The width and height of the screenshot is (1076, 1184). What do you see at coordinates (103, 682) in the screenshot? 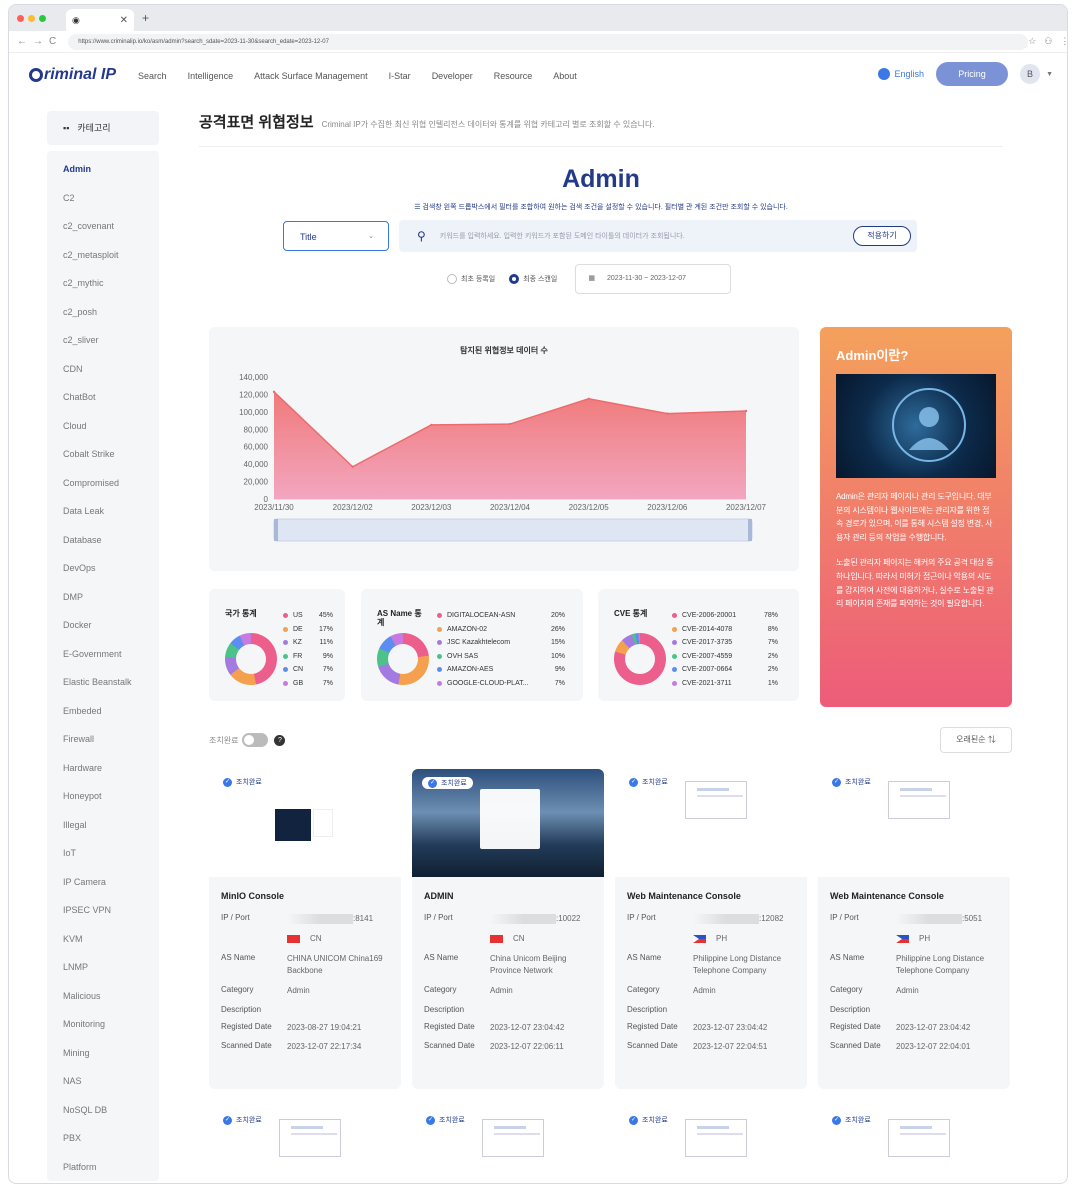
I see `sidebar-item: Elastic Beanstalk` at bounding box center [103, 682].